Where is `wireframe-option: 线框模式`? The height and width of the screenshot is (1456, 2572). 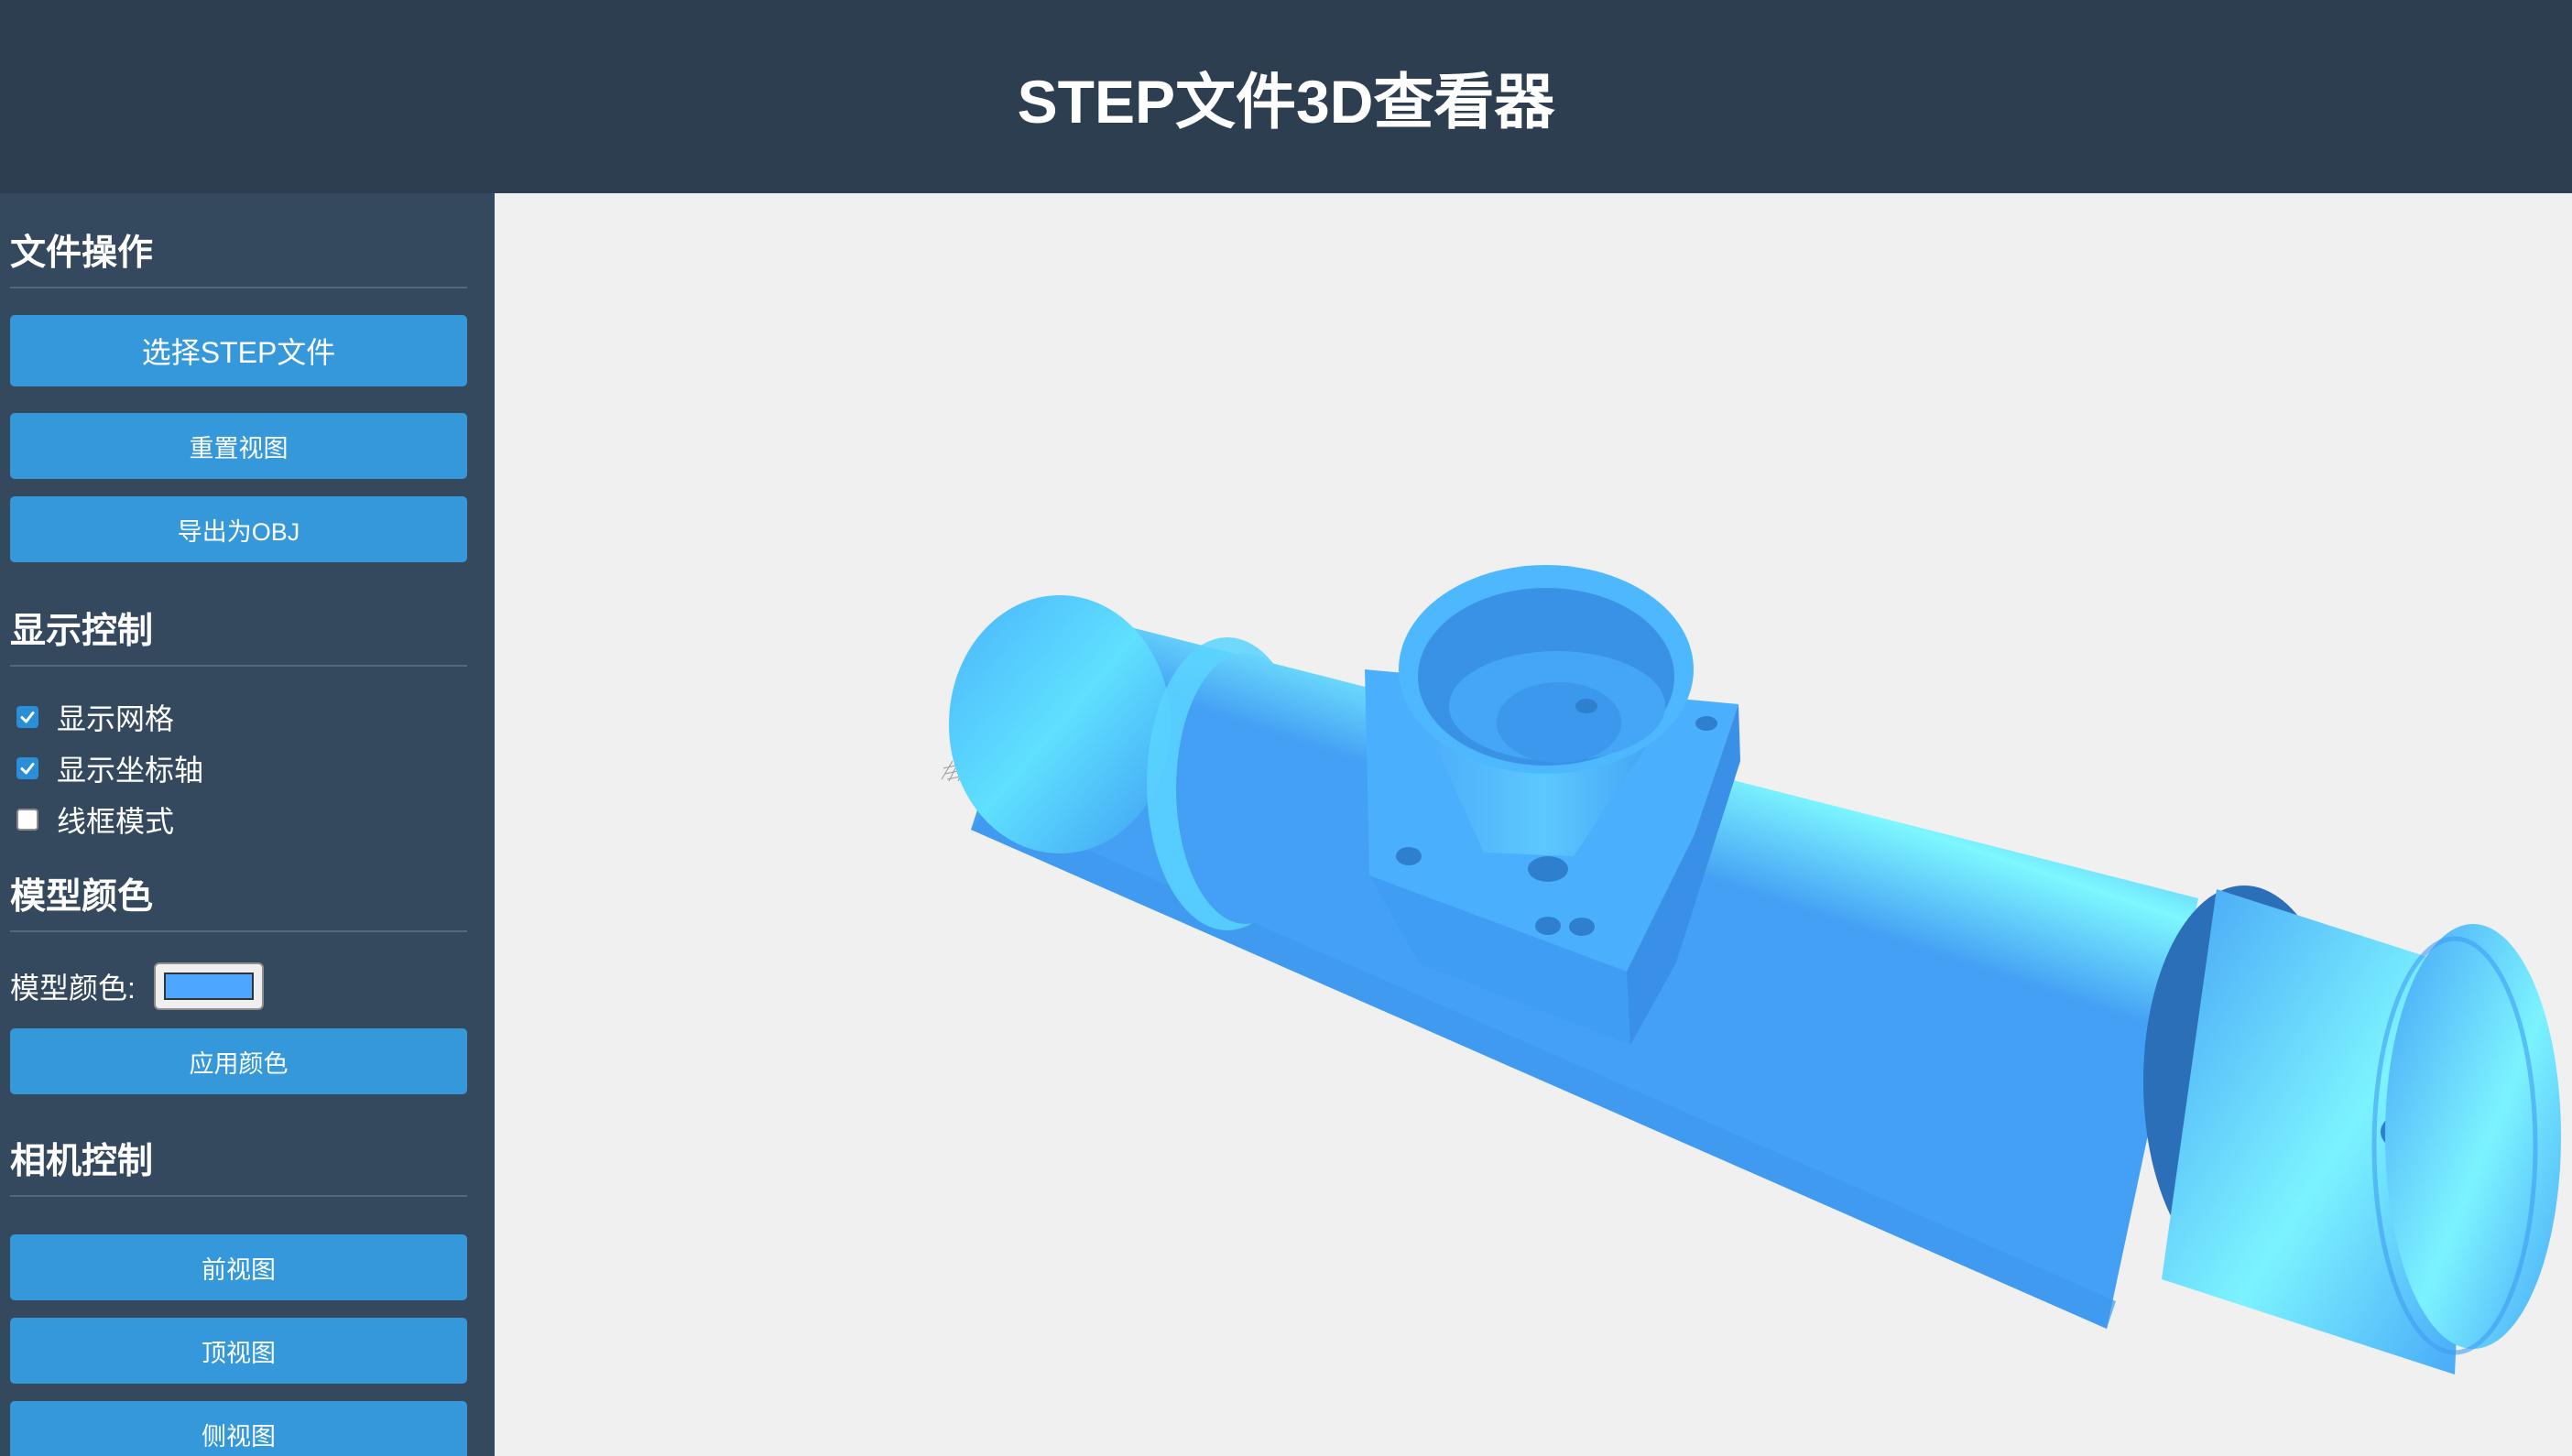
wireframe-option: 线框模式 is located at coordinates (95, 819).